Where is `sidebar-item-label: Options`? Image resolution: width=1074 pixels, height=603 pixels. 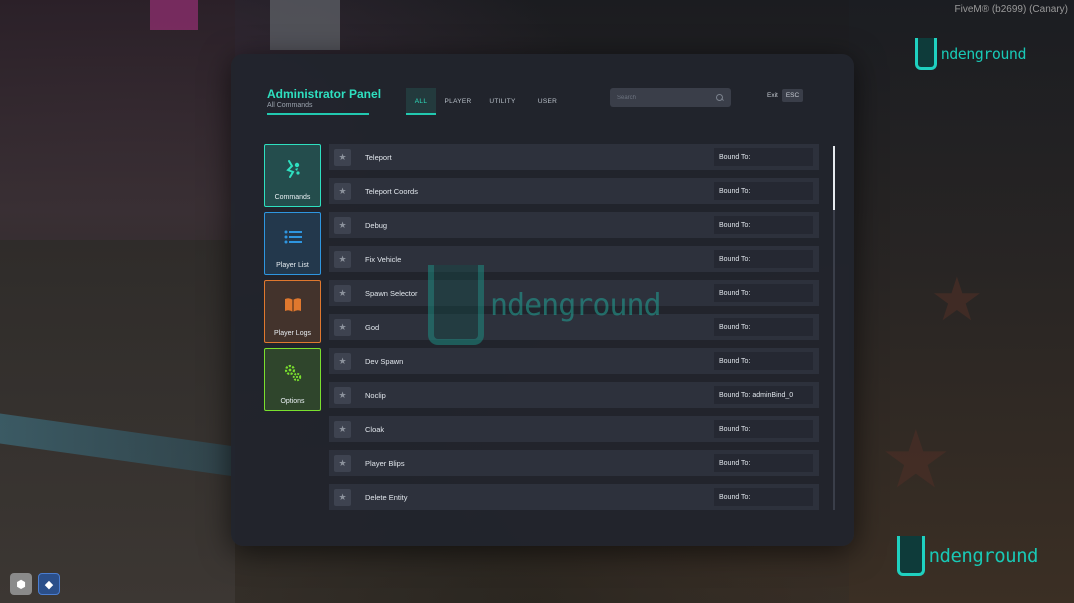 sidebar-item-label: Options is located at coordinates (292, 401).